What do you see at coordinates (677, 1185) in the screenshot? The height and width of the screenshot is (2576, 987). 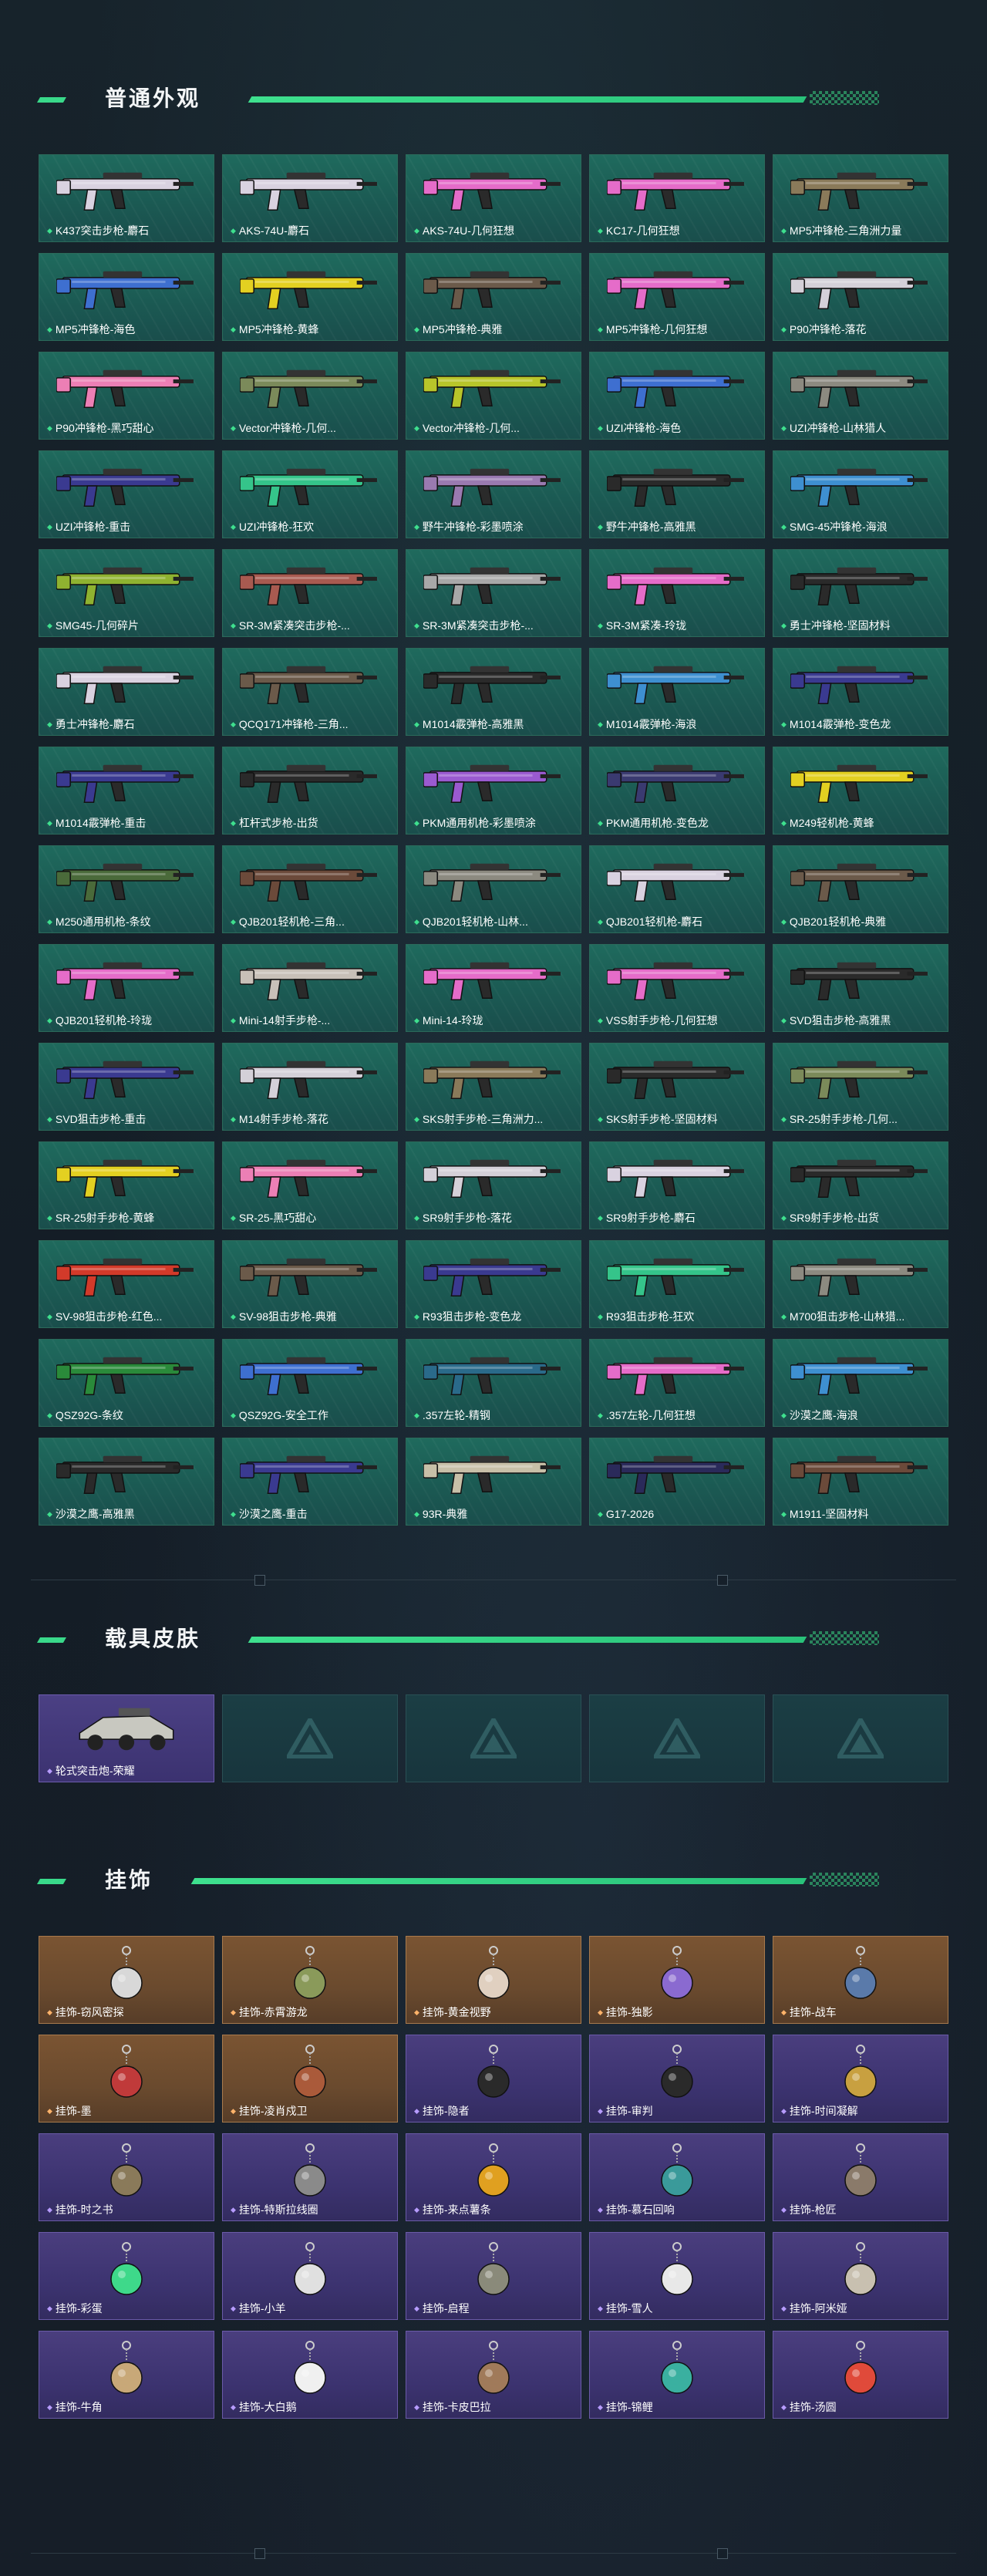 I see `weapon-skin-card: SR9射手步枪-麝石` at bounding box center [677, 1185].